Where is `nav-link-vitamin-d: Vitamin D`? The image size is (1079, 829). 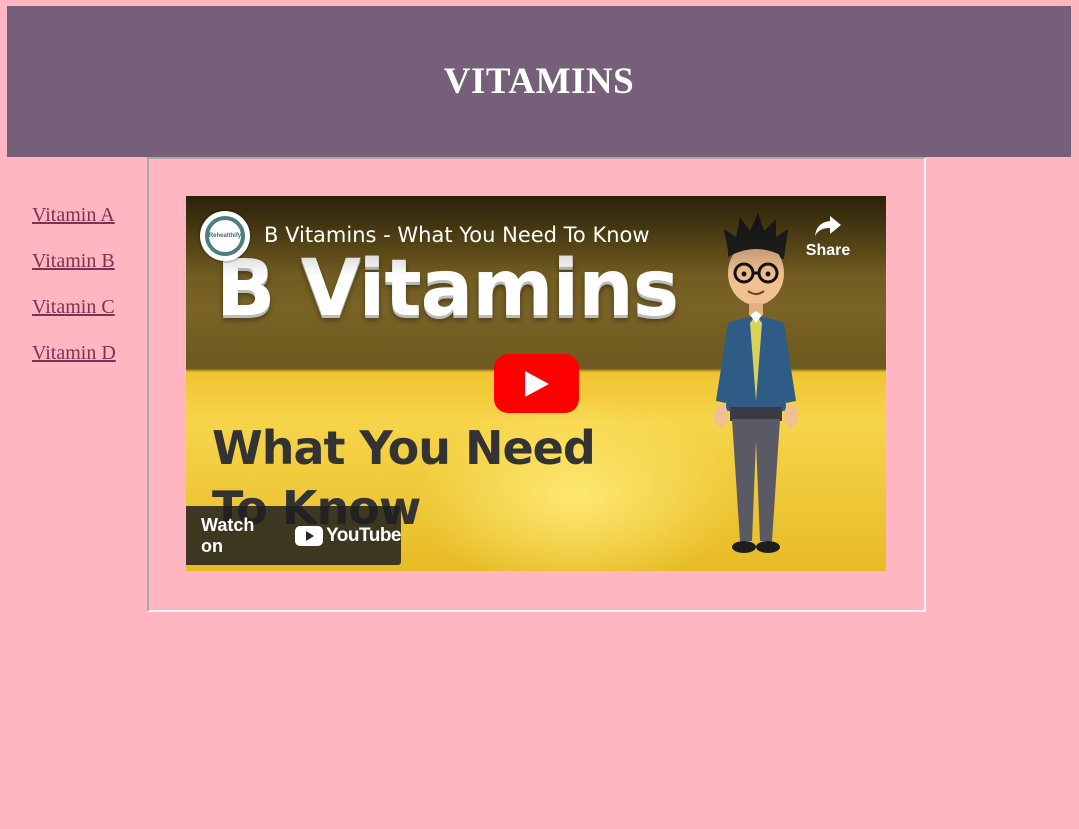 nav-link-vitamin-d: Vitamin D is located at coordinates (87, 353).